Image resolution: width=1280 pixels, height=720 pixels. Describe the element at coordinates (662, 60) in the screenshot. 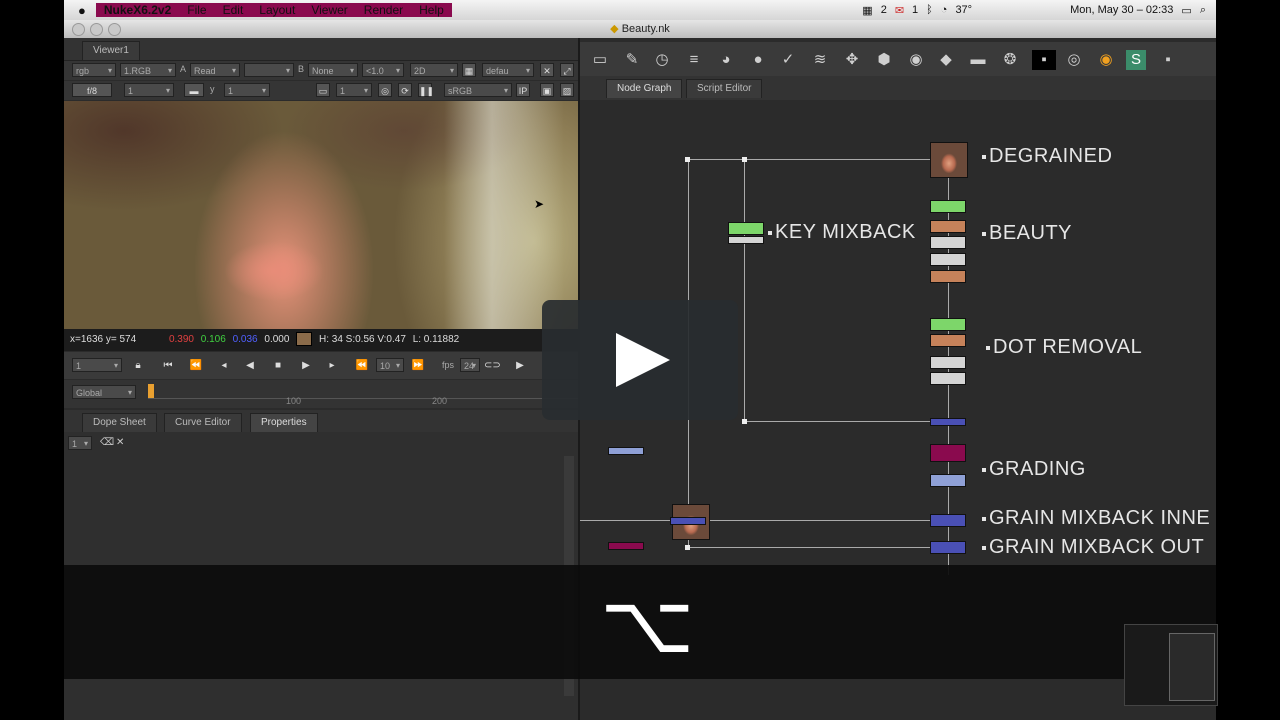

I see `time-icon: ◷` at that location.